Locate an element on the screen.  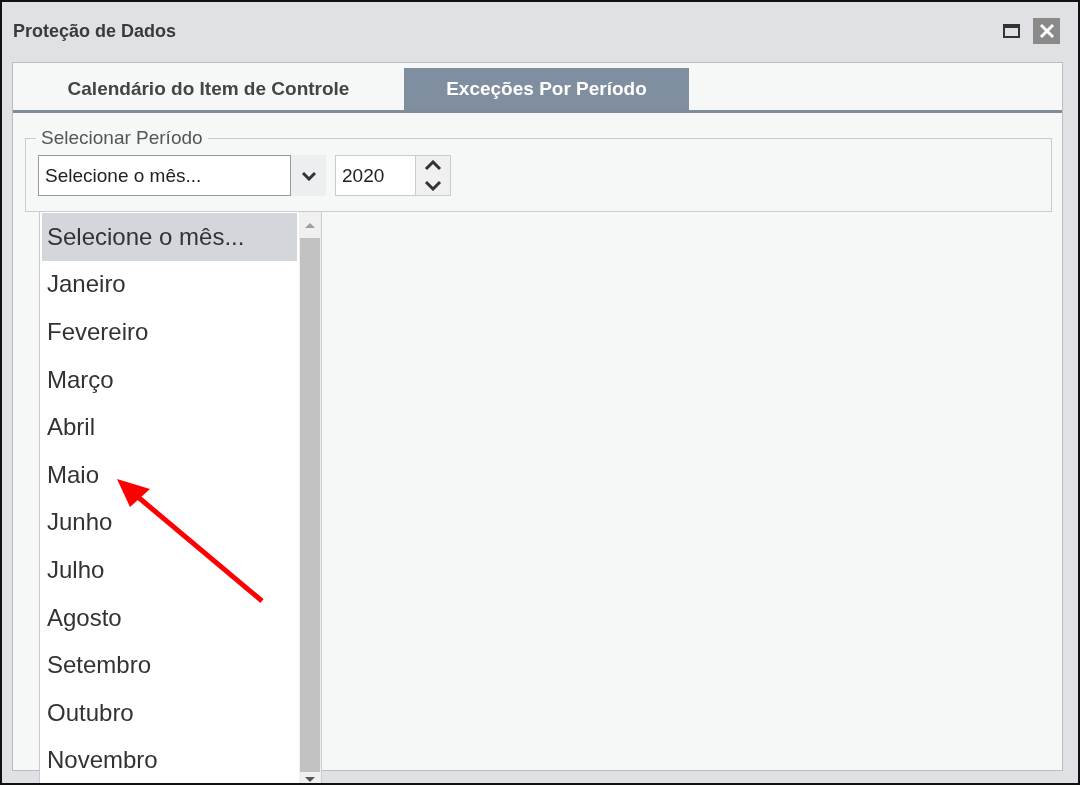
tab: Calendário do Item de Controle is located at coordinates (208, 89).